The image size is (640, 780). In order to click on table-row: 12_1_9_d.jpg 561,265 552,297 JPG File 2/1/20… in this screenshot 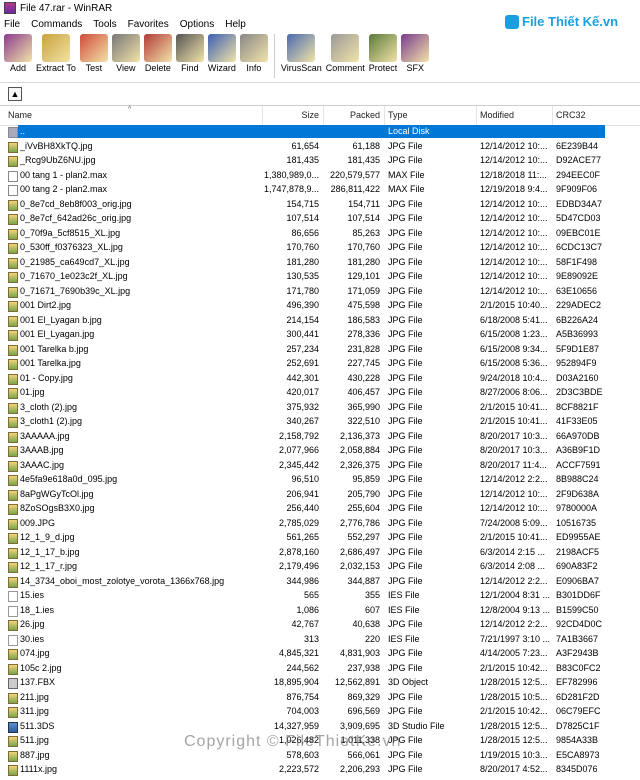, I will do `click(320, 538)`.